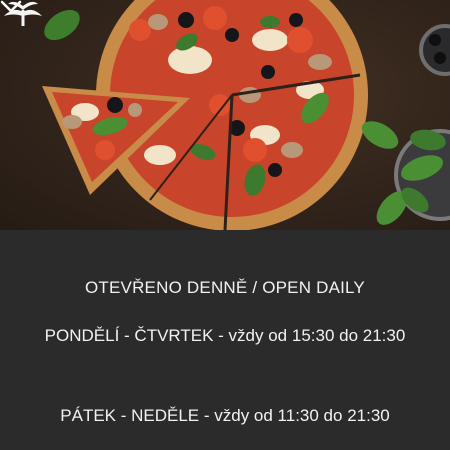 This screenshot has height=450, width=450. What do you see at coordinates (225, 287) in the screenshot?
I see `opening-hours-heading: OTEVŘENO DENNĚ / OPEN DAILY` at bounding box center [225, 287].